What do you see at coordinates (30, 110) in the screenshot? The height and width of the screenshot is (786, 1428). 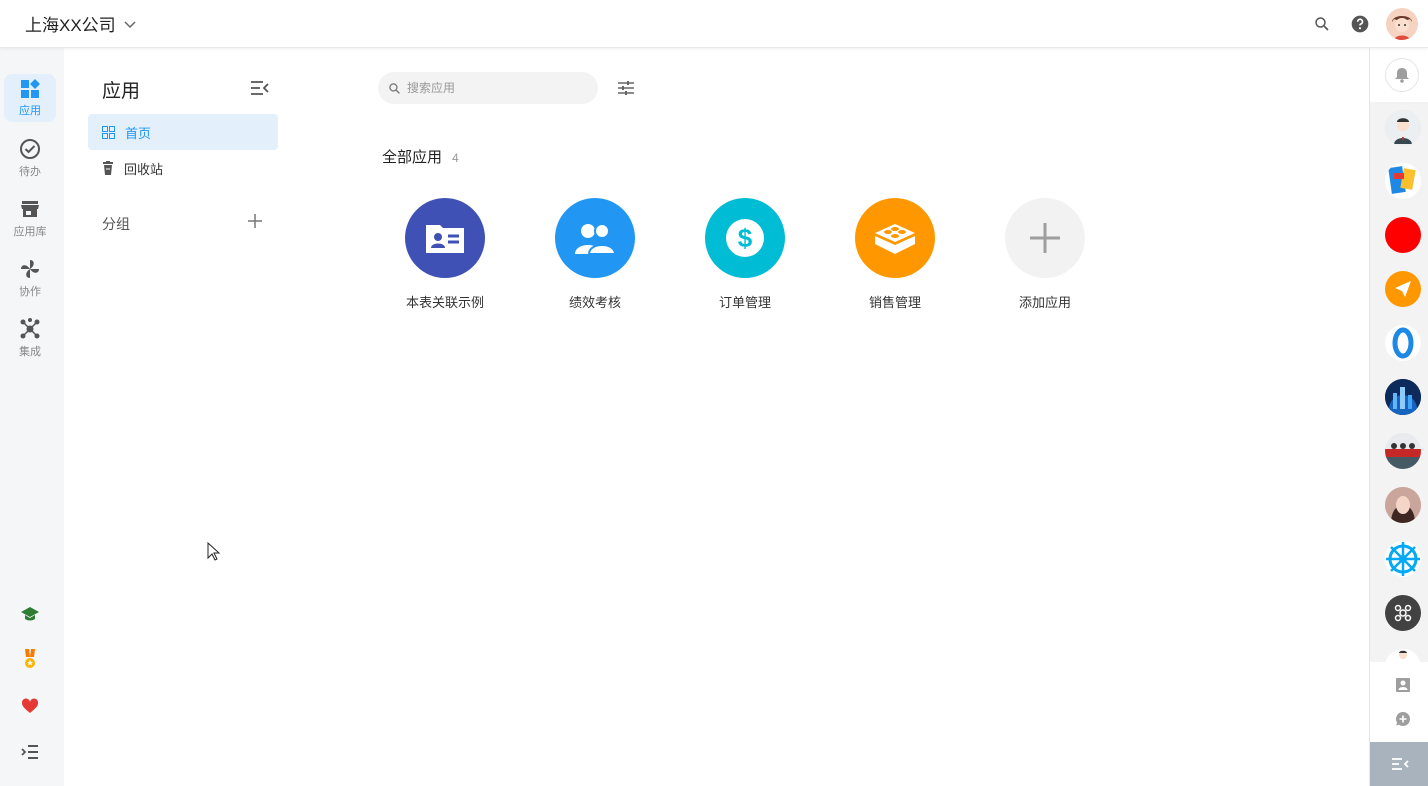 I see `nav-item-label: 应用` at bounding box center [30, 110].